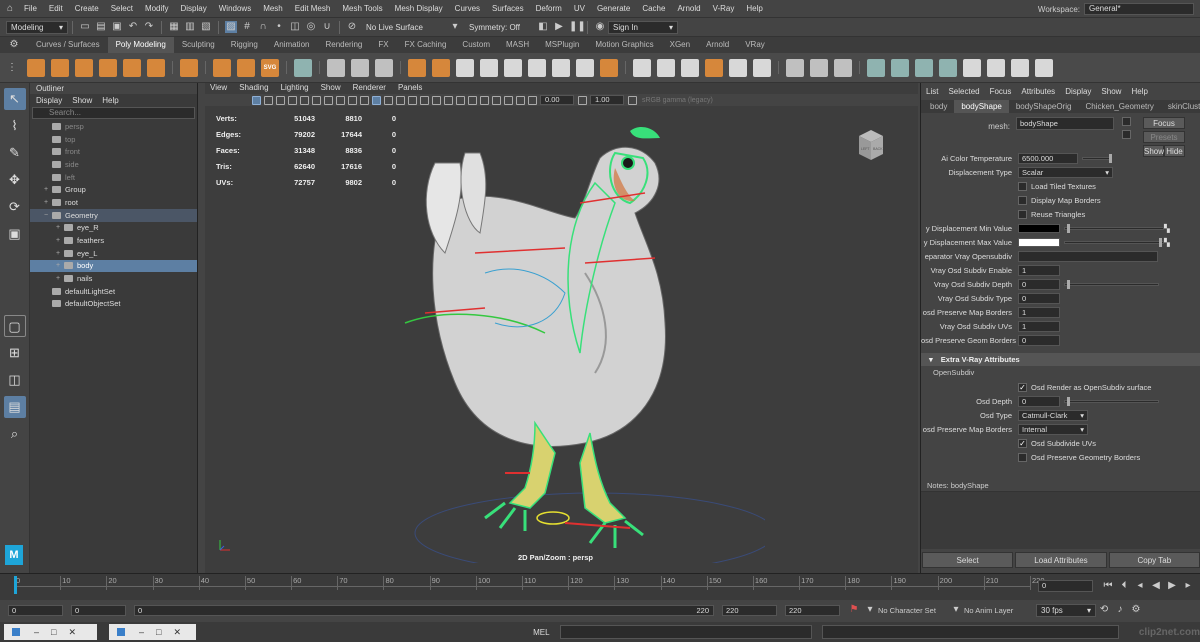  What do you see at coordinates (1153, 151) in the screenshot?
I see `show-button: Show` at bounding box center [1153, 151].